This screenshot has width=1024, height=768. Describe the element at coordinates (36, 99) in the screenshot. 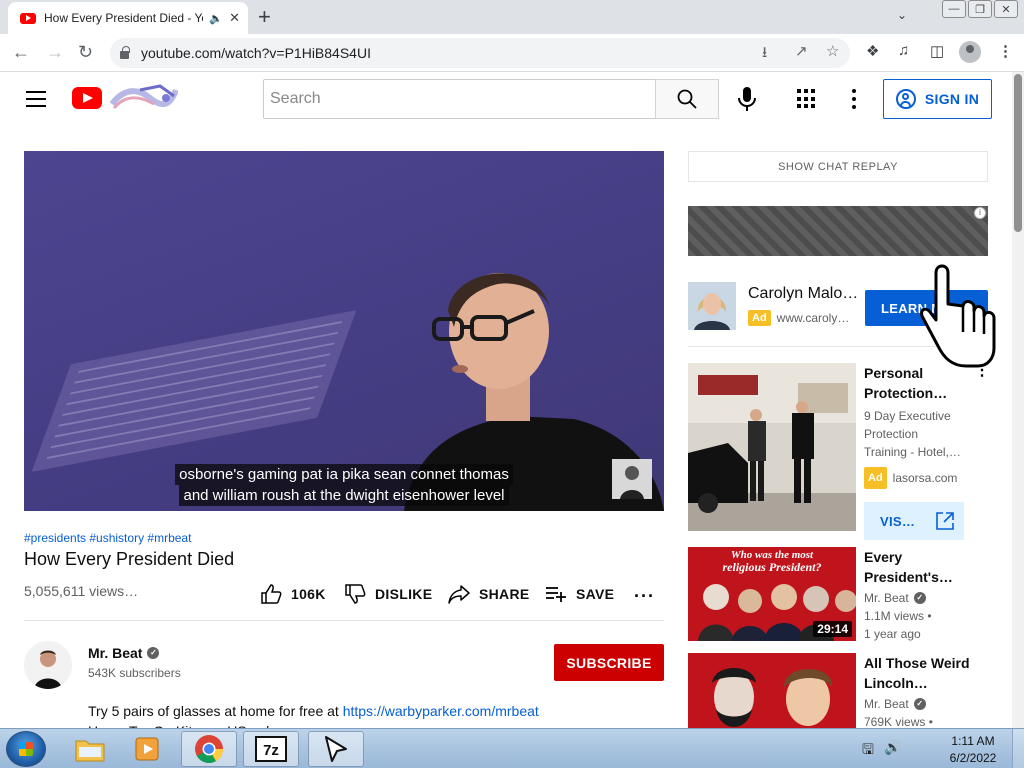

I see `menu-hamburger-icon` at that location.